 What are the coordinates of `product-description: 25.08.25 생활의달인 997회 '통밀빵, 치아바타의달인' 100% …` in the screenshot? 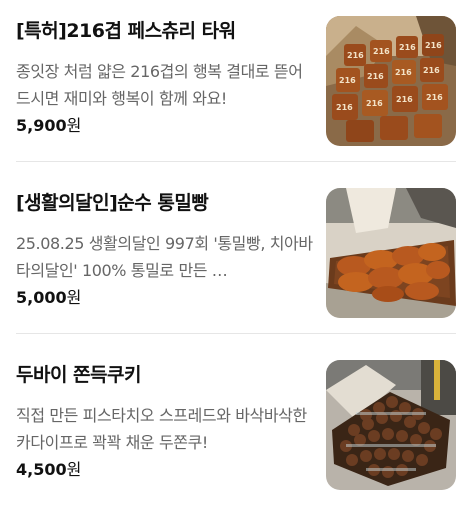 It's located at (164, 257).